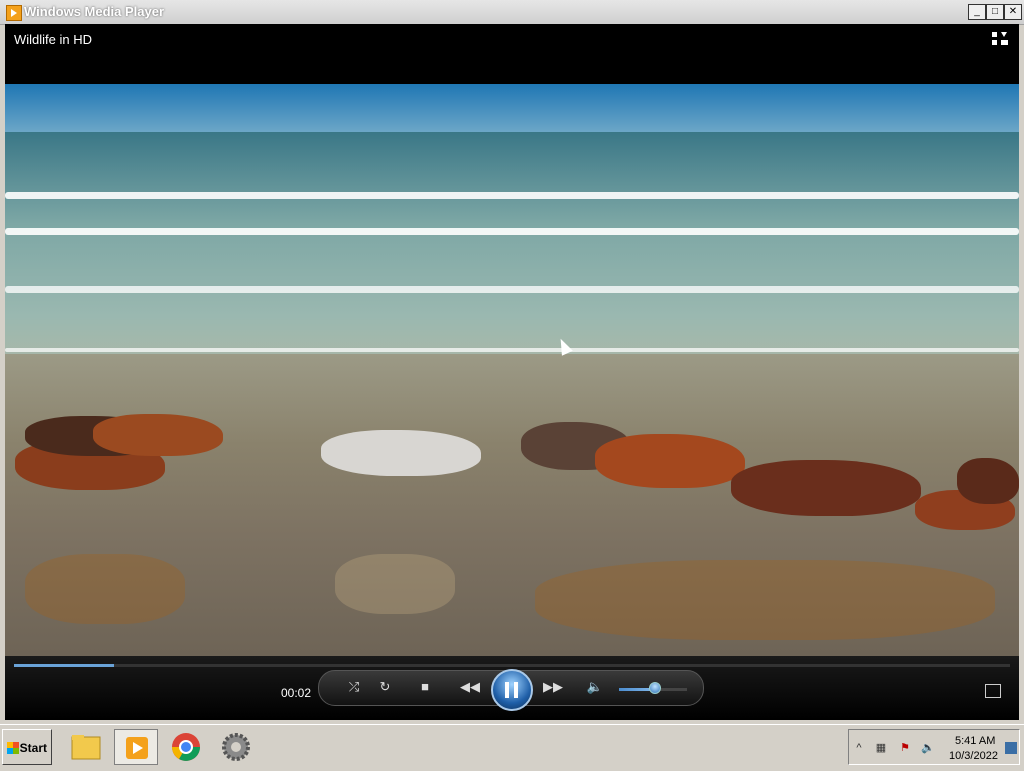 This screenshot has height=771, width=1024. What do you see at coordinates (512, 665) in the screenshot?
I see `seek-bar` at bounding box center [512, 665].